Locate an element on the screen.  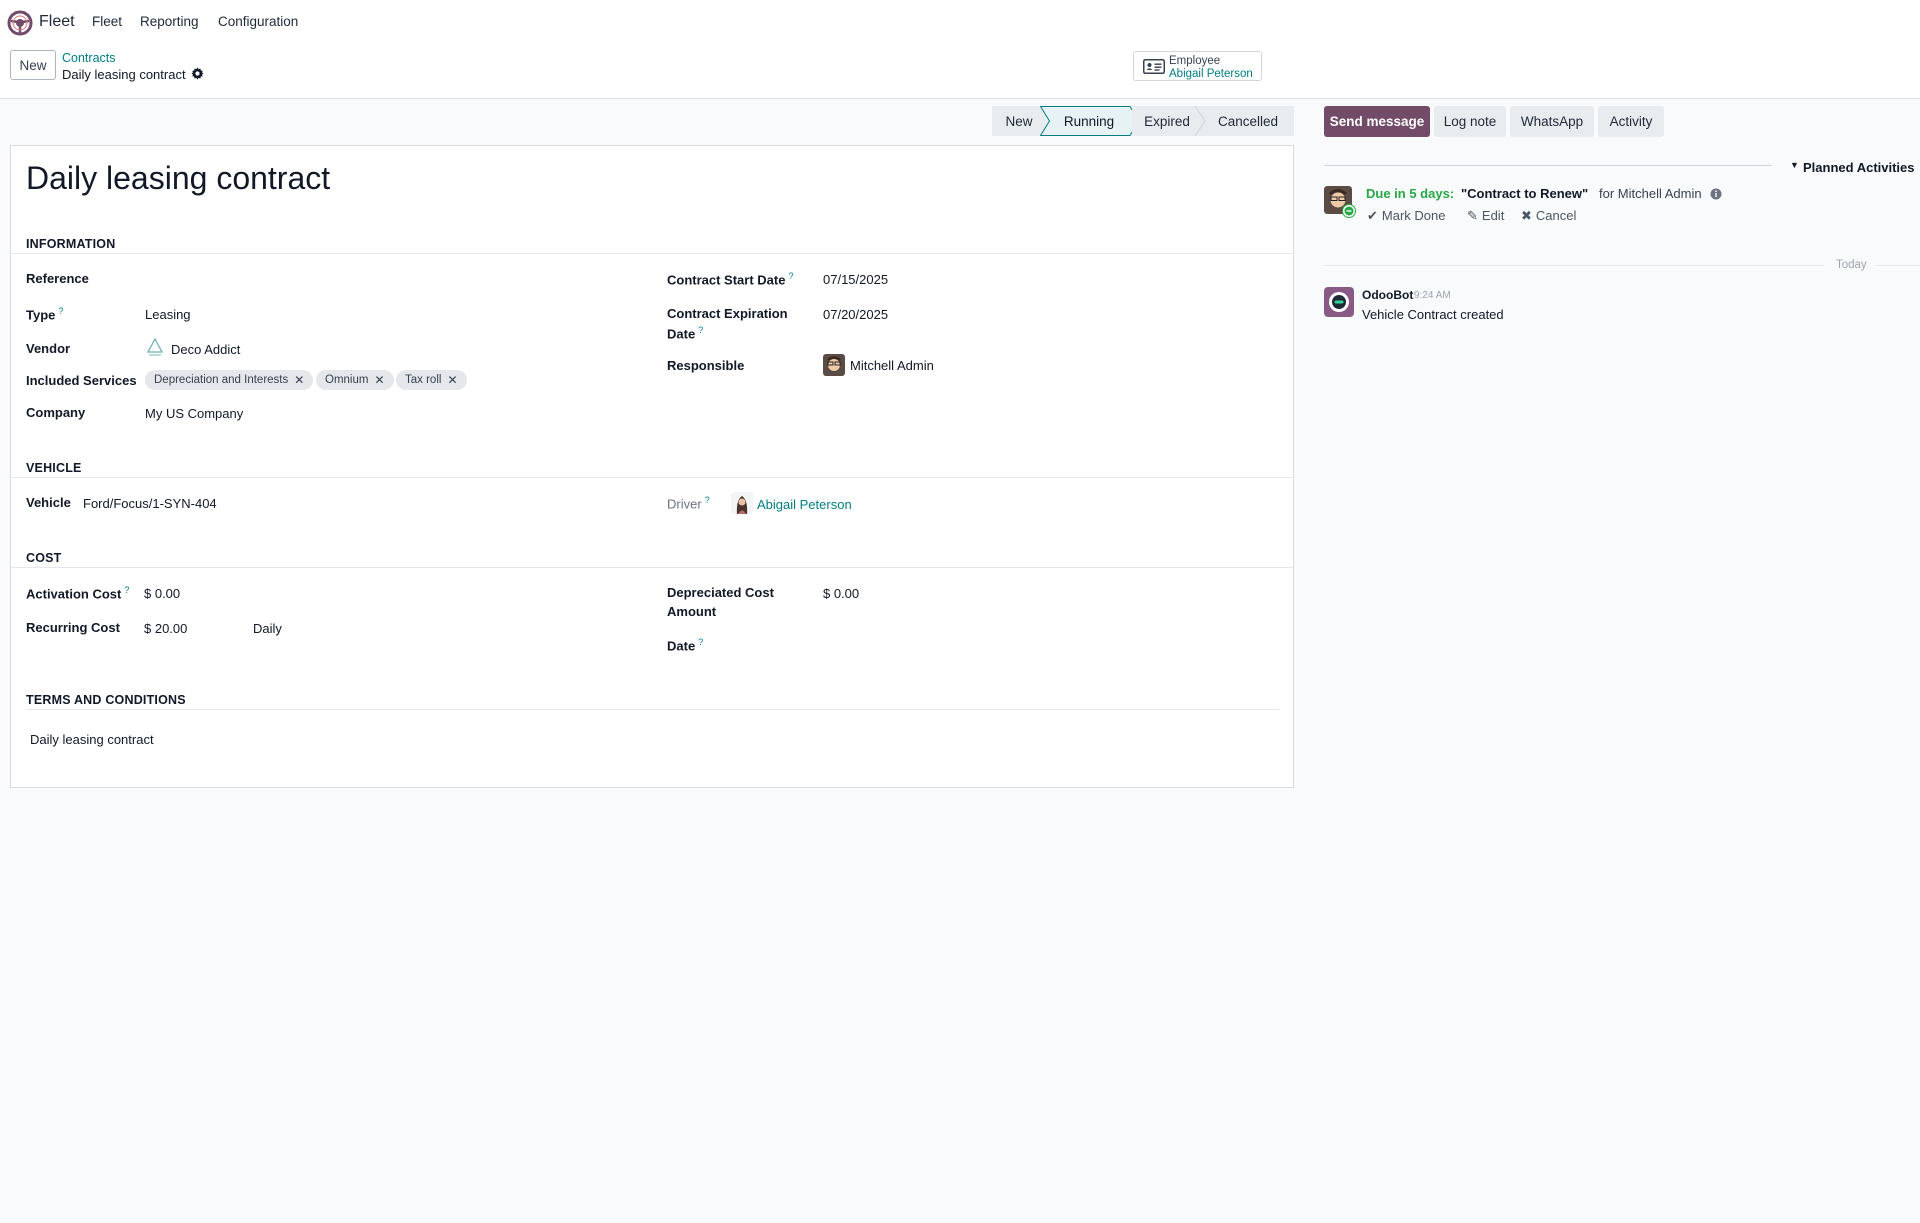
employee-value: Abigail Peterson is located at coordinates (1211, 74).